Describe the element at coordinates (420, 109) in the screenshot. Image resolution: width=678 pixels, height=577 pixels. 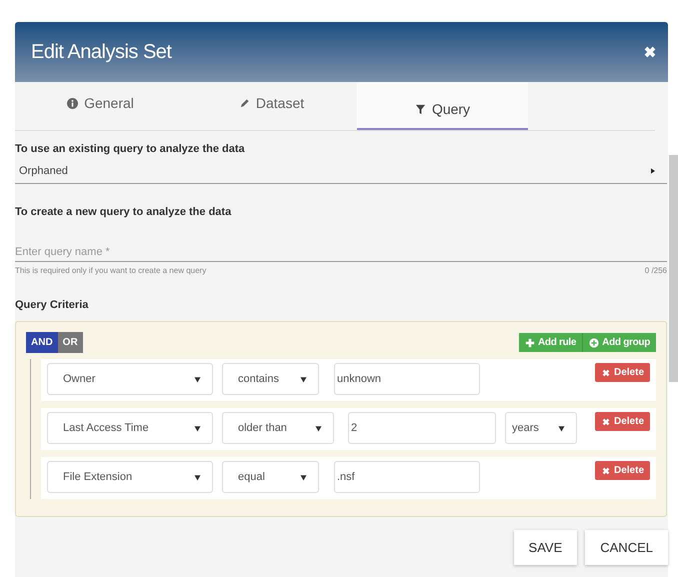
I see `filter-icon` at that location.